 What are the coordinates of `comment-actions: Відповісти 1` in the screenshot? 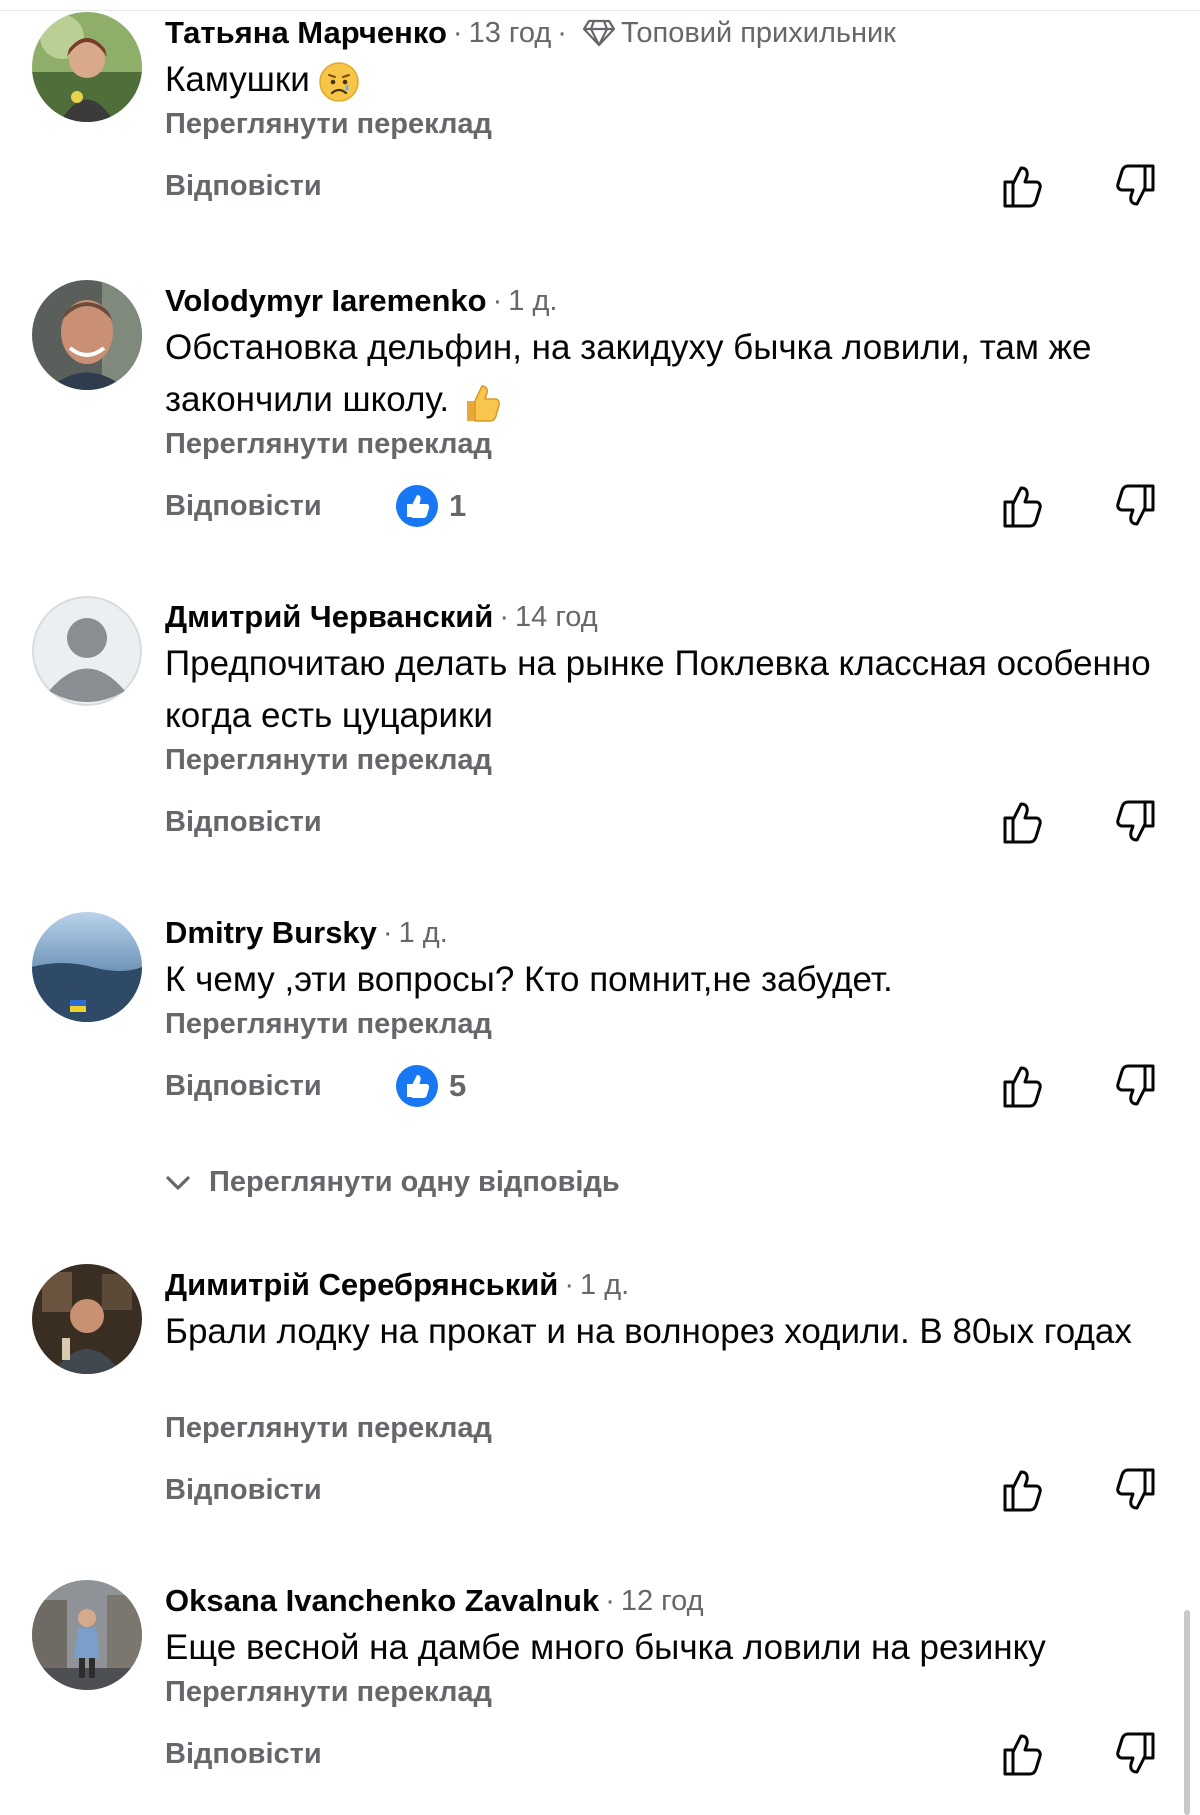 It's located at (600, 508).